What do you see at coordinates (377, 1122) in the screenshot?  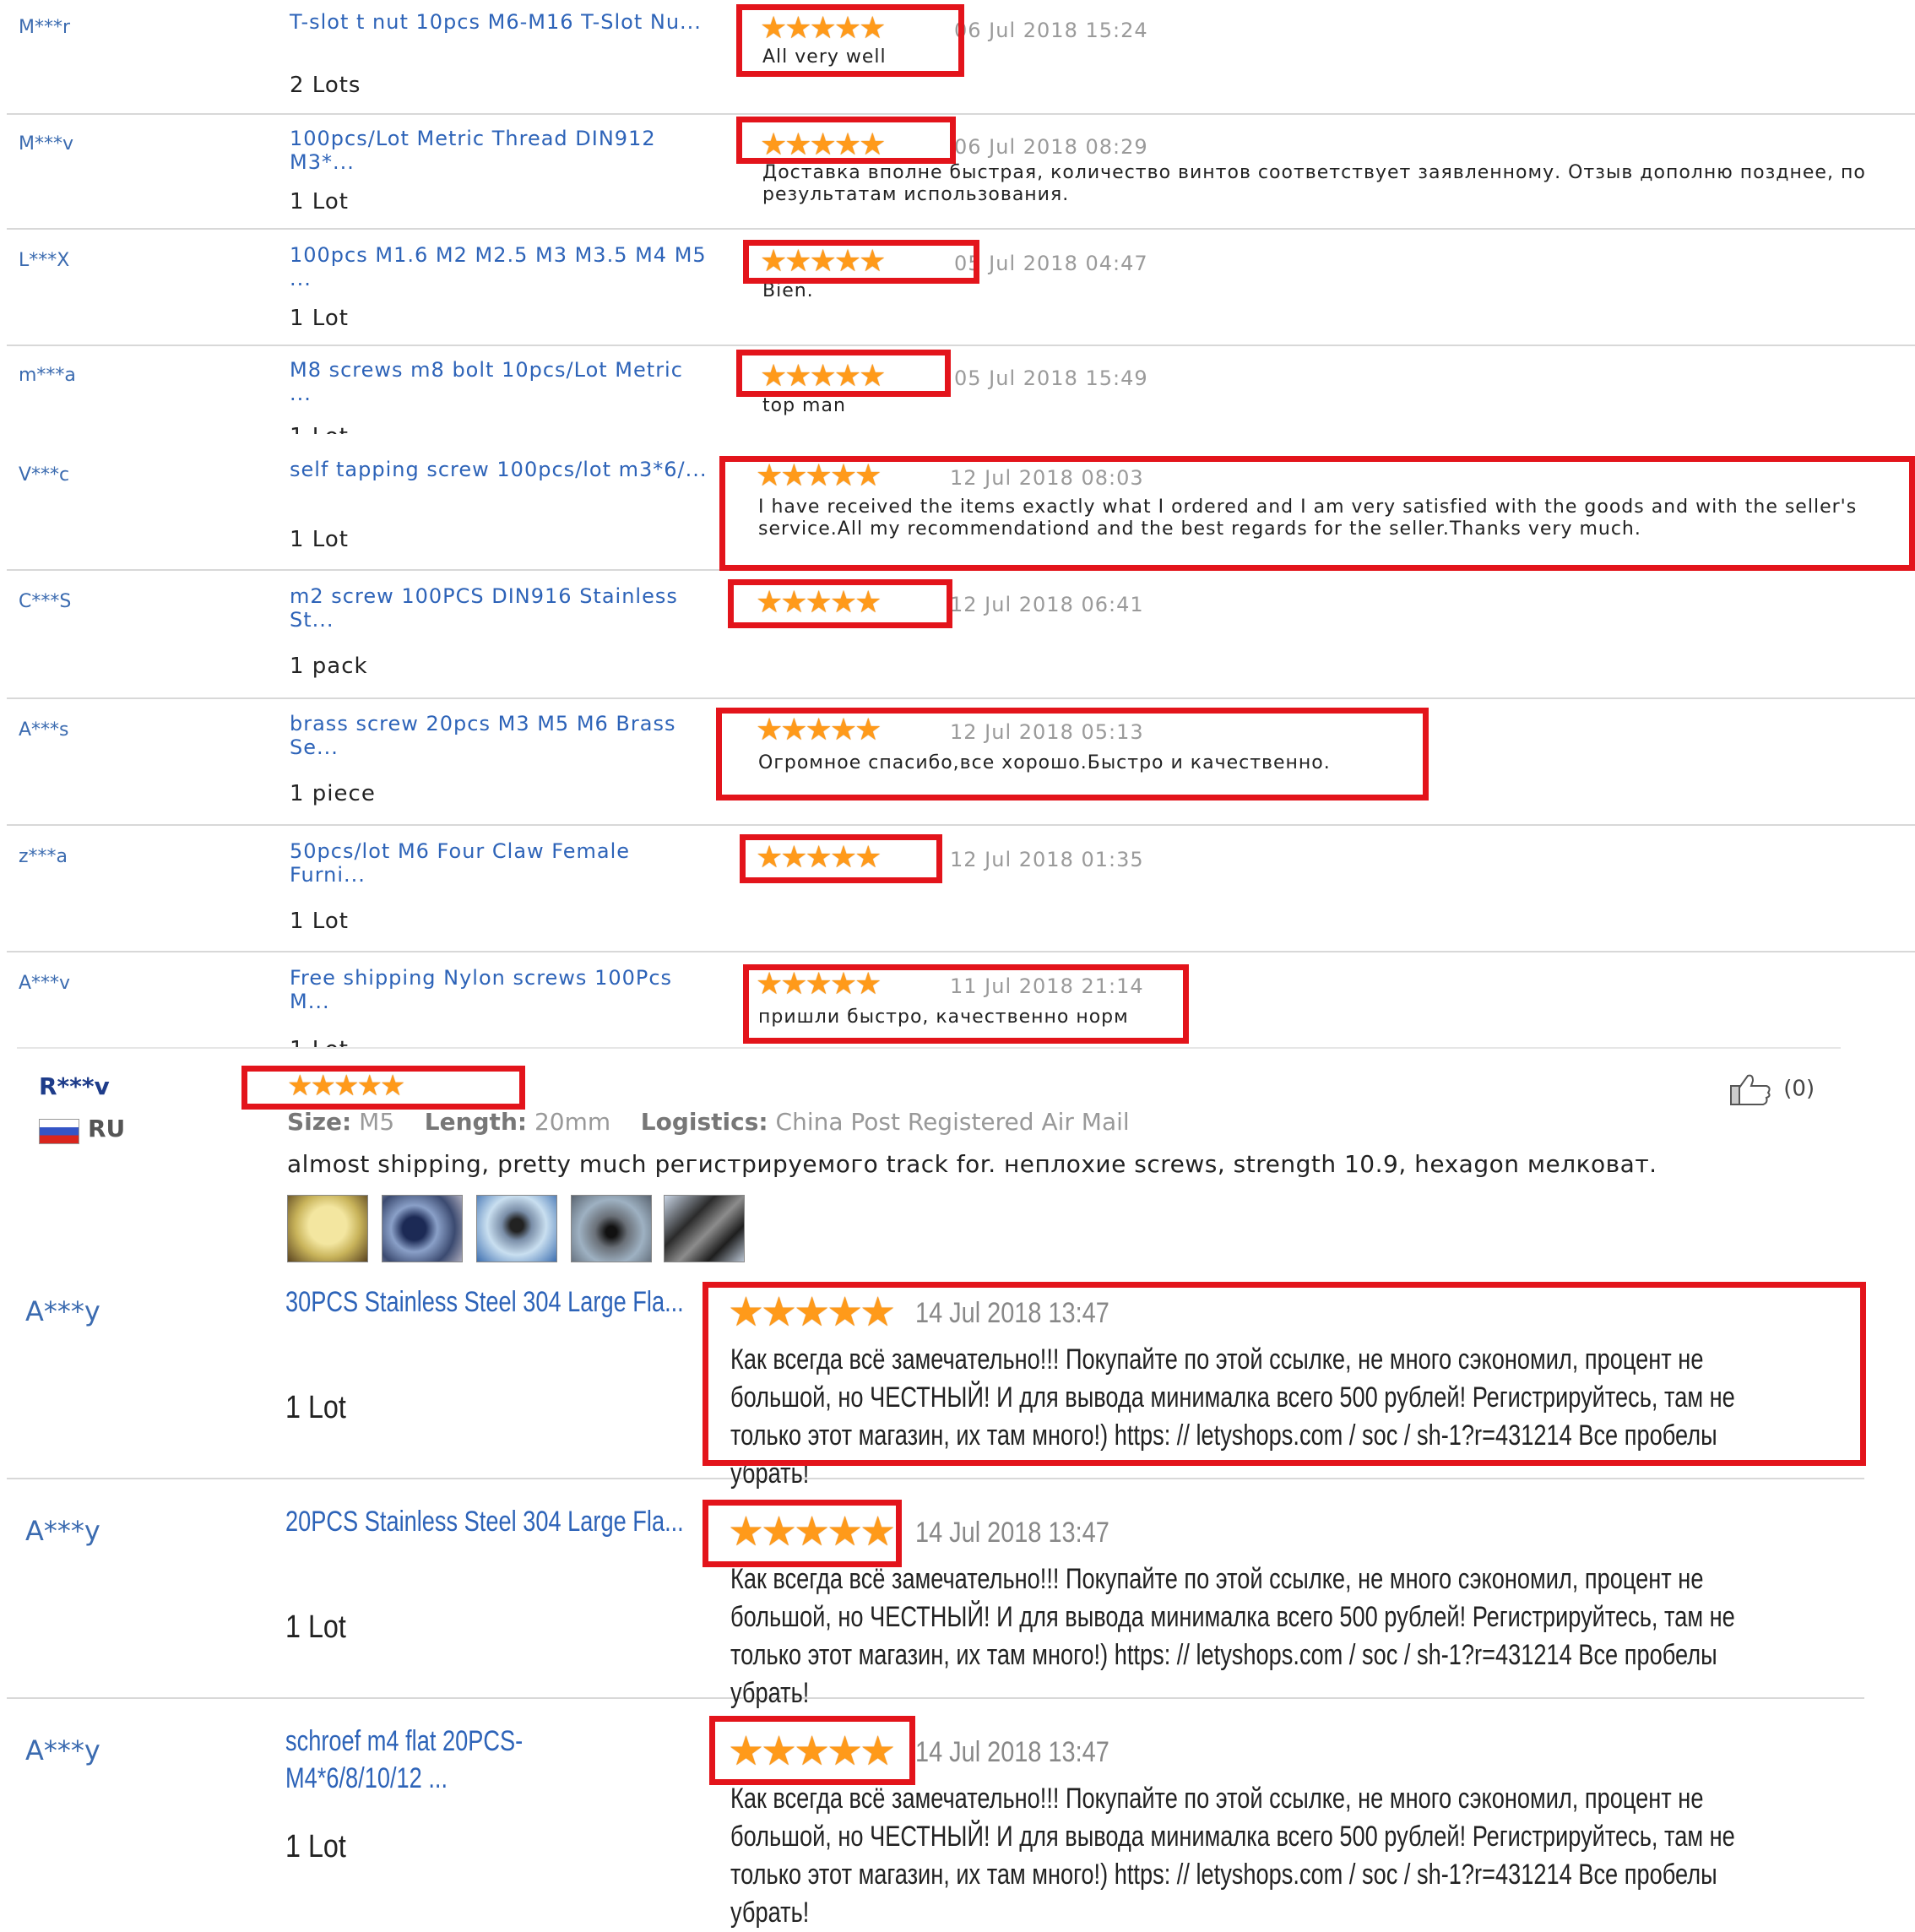 I see `size-value: M5` at bounding box center [377, 1122].